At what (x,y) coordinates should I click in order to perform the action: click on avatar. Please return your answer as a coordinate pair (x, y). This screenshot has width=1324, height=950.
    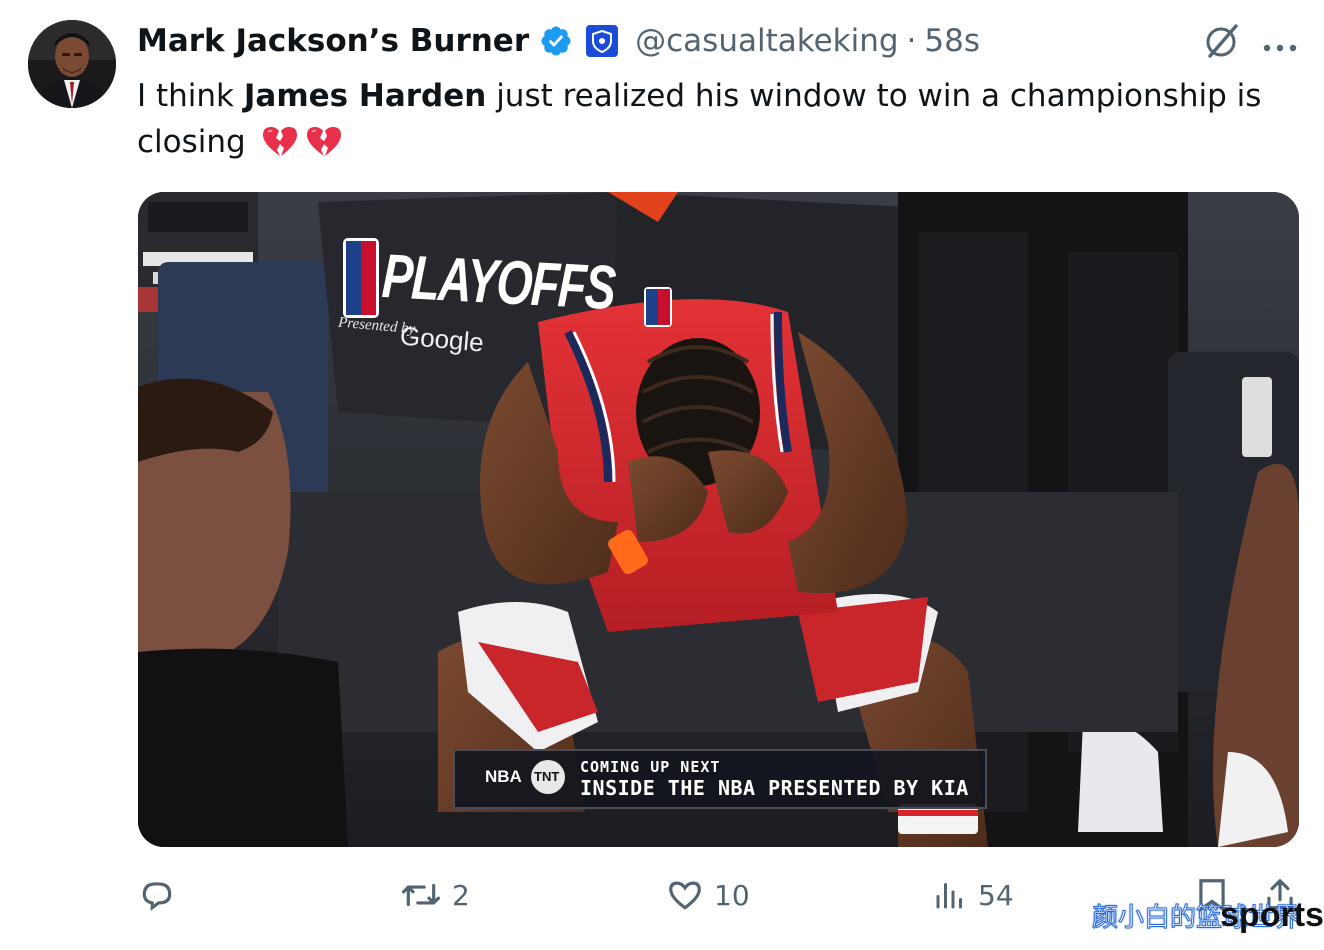
    Looking at the image, I should click on (72, 64).